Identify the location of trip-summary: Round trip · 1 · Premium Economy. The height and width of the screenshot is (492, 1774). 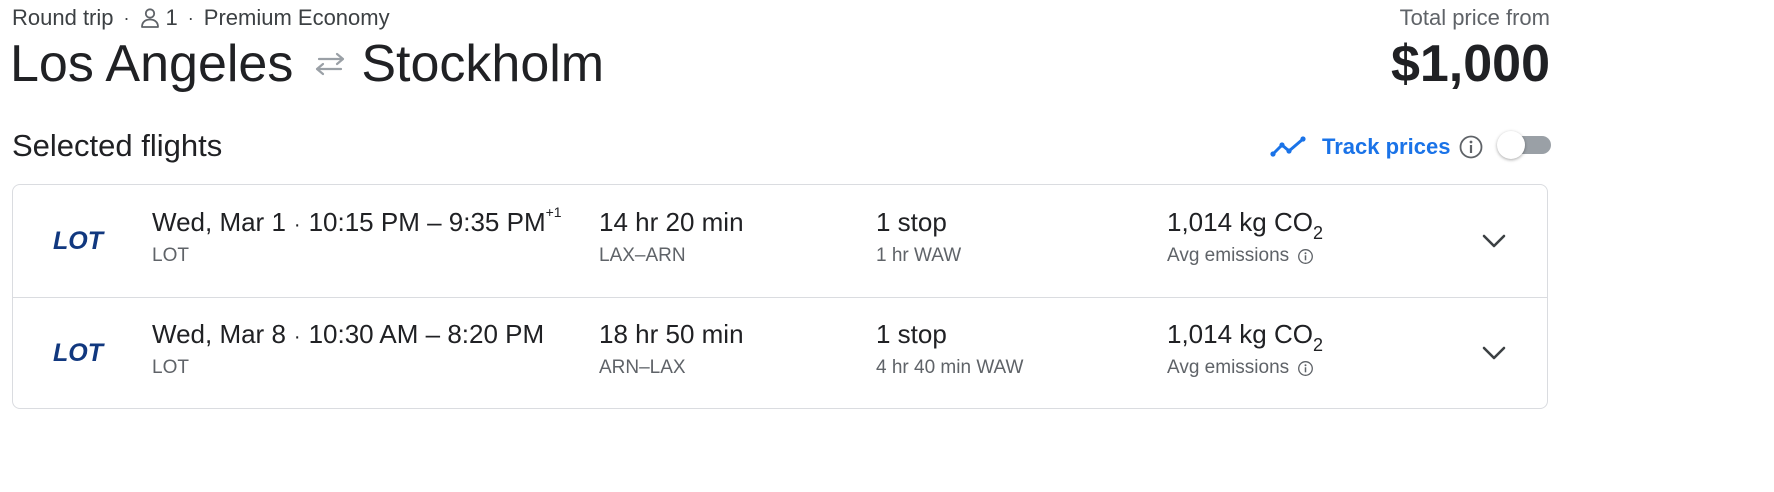
(201, 18).